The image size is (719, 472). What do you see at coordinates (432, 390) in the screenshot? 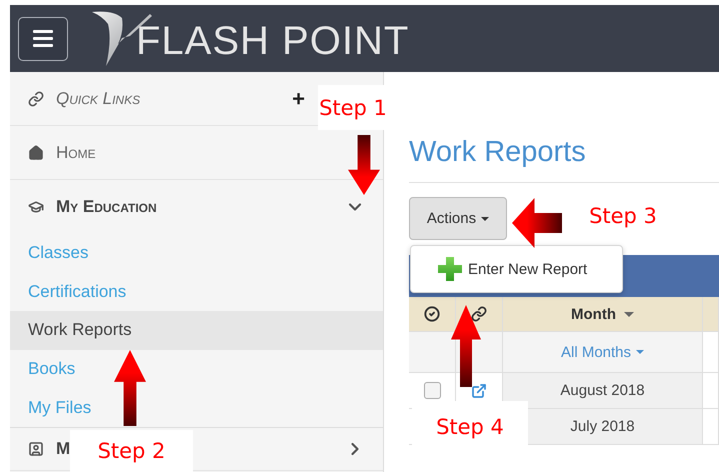
I see `row-checkbox` at bounding box center [432, 390].